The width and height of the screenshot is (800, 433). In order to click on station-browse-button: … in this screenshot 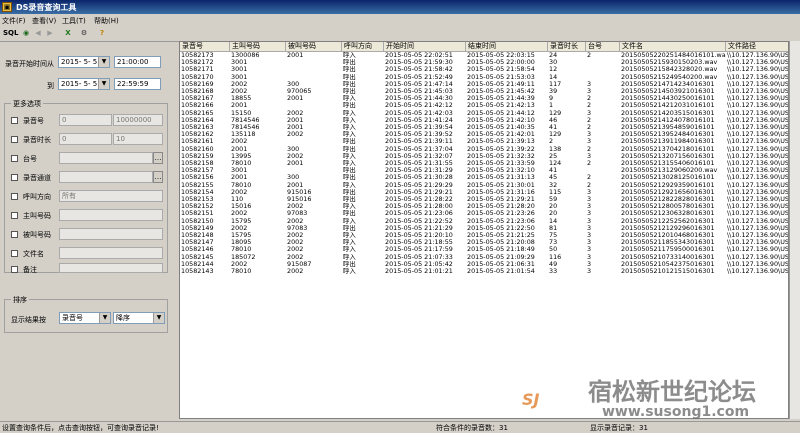, I will do `click(158, 158)`.